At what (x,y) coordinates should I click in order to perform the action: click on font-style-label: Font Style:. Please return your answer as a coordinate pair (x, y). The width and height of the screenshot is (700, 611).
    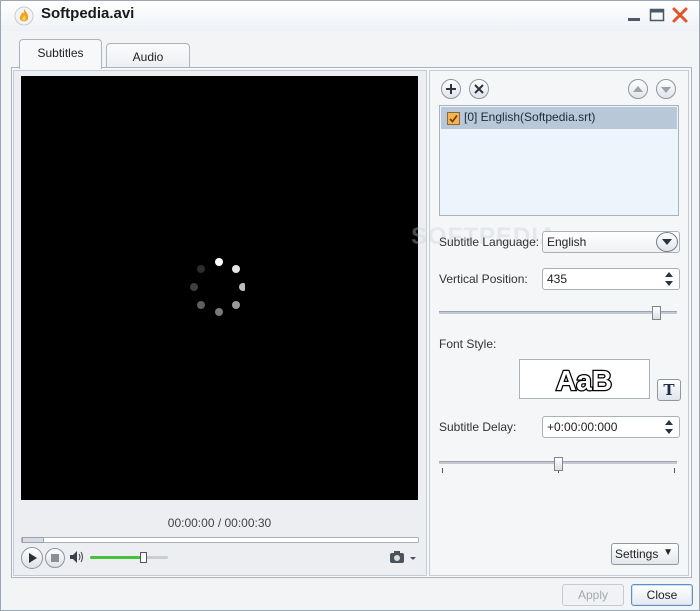
    Looking at the image, I should click on (468, 344).